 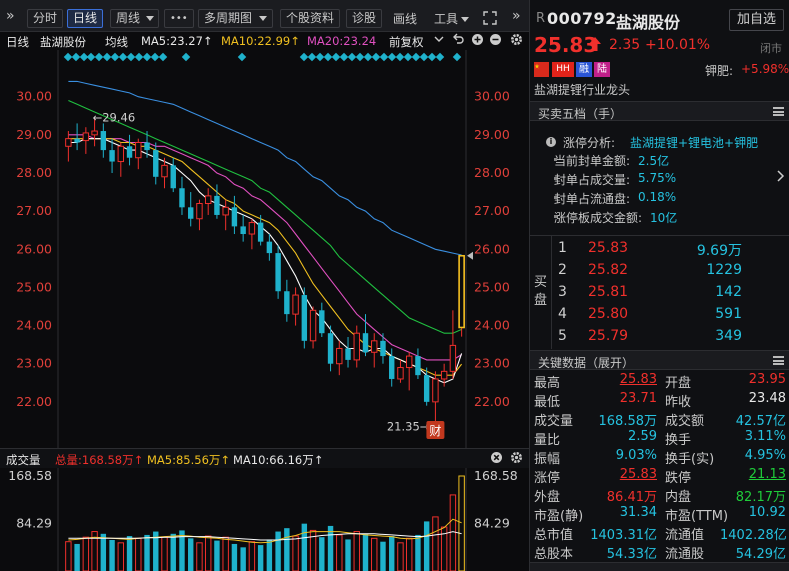 What do you see at coordinates (116, 42) in the screenshot?
I see `ma-toggle: 均线` at bounding box center [116, 42].